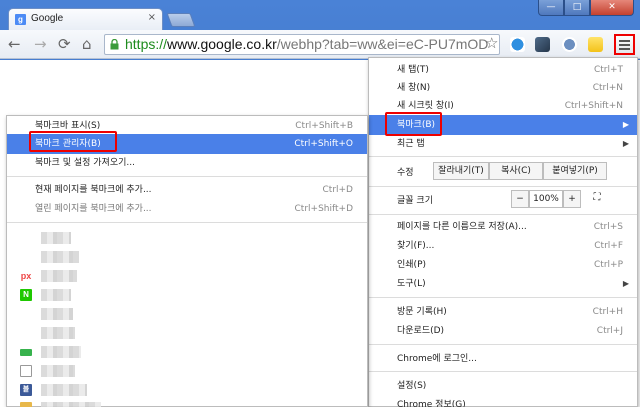 This screenshot has height=407, width=640. I want to click on annotation-bookmarks-highlight, so click(413, 124).